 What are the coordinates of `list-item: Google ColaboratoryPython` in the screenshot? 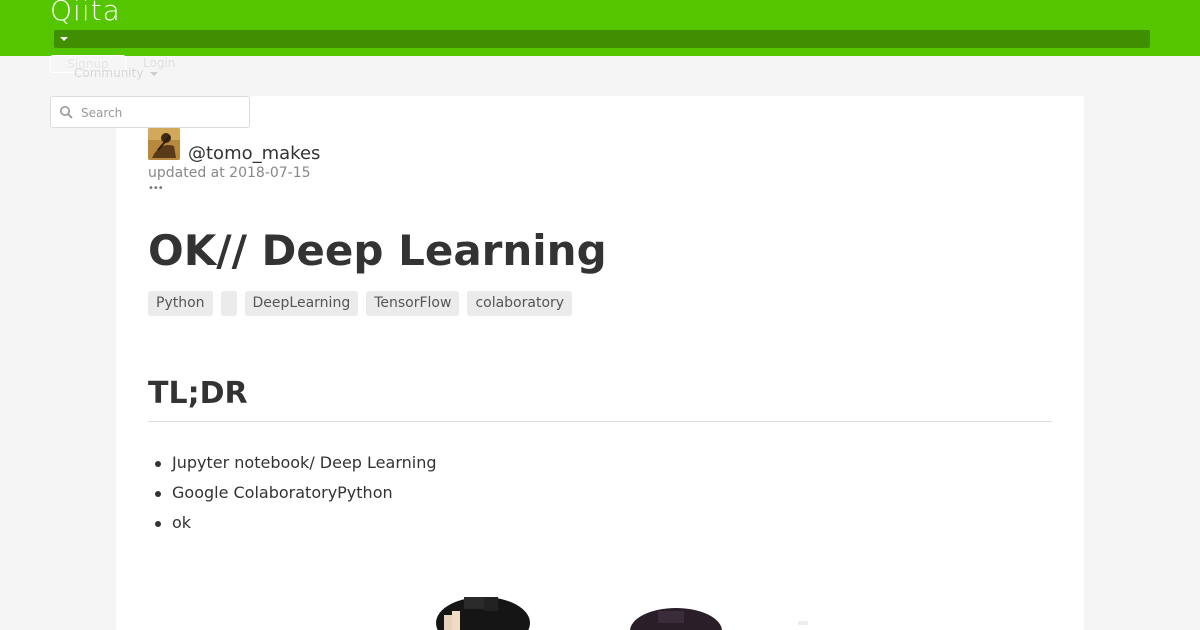 It's located at (292, 493).